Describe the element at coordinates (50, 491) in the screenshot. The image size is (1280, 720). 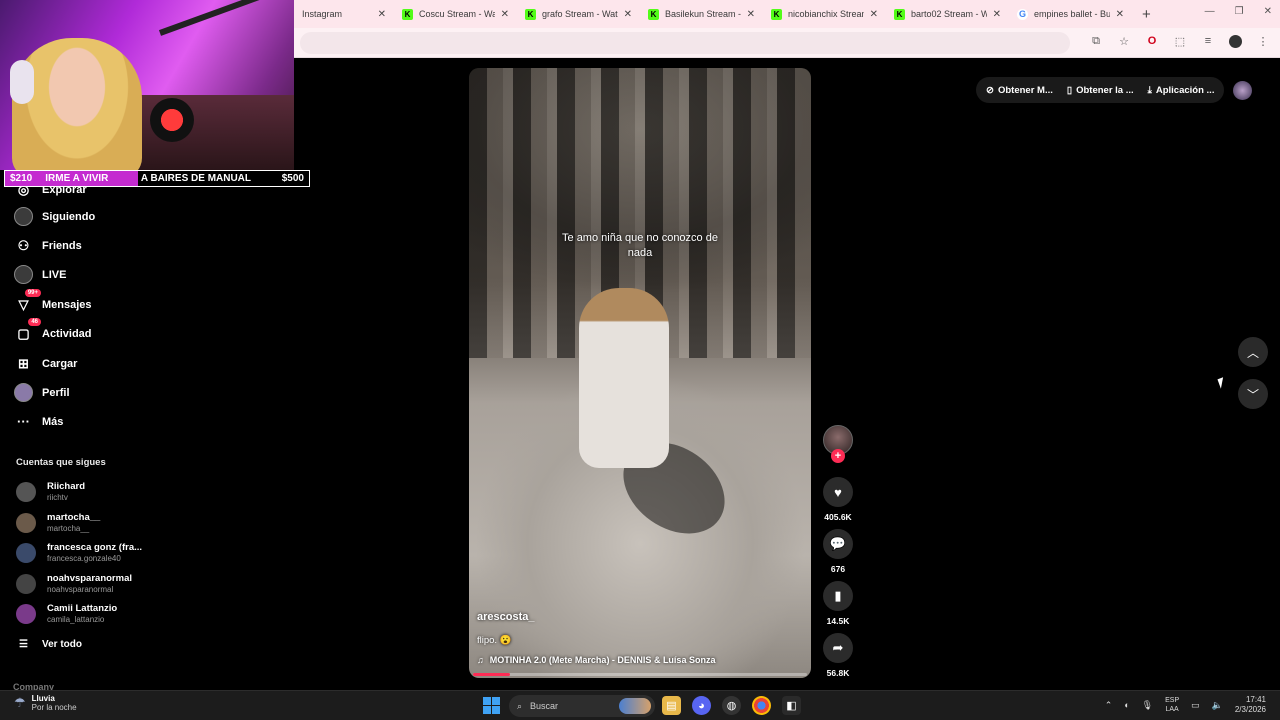
I see `following-account: Riichard riichtv` at that location.